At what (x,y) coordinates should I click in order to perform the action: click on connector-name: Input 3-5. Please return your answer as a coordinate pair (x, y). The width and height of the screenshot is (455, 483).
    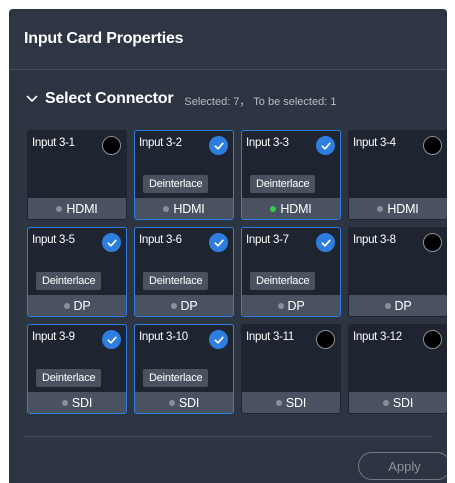
    Looking at the image, I should click on (53, 240).